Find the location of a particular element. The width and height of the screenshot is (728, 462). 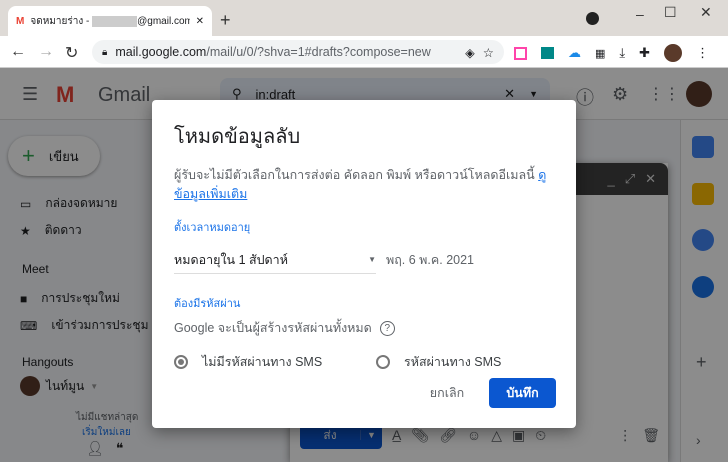

expiry-date: พฤ. 6 พ.ค. 2021 is located at coordinates (430, 260).